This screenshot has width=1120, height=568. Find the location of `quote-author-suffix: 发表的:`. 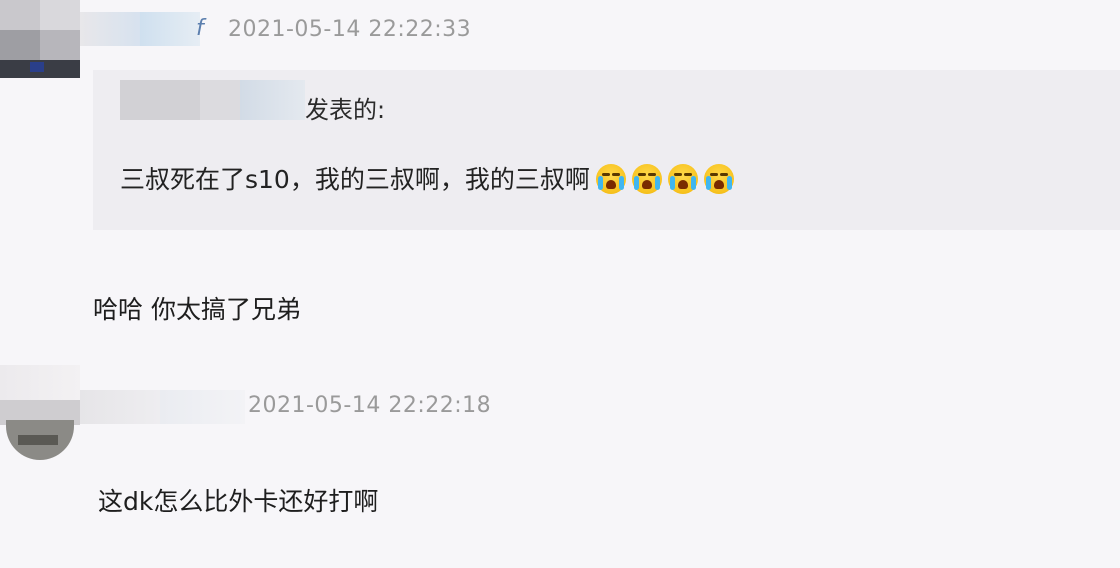

quote-author-suffix: 发表的: is located at coordinates (345, 110).